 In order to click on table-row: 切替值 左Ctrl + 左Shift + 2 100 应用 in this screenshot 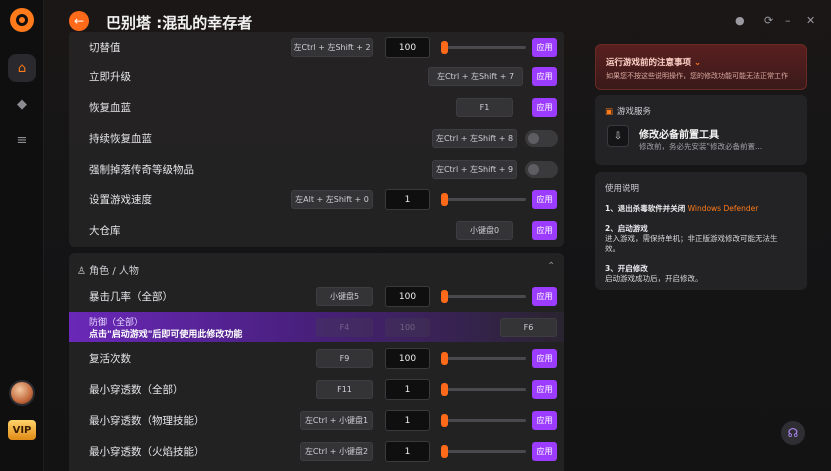, I will do `click(316, 47)`.